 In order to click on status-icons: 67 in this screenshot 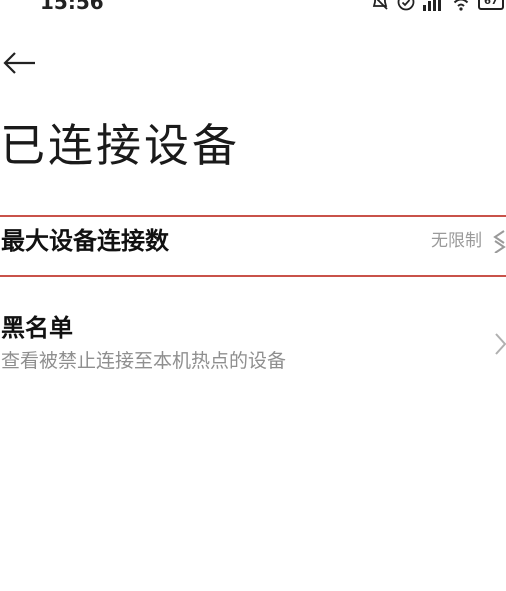, I will do `click(437, 7)`.